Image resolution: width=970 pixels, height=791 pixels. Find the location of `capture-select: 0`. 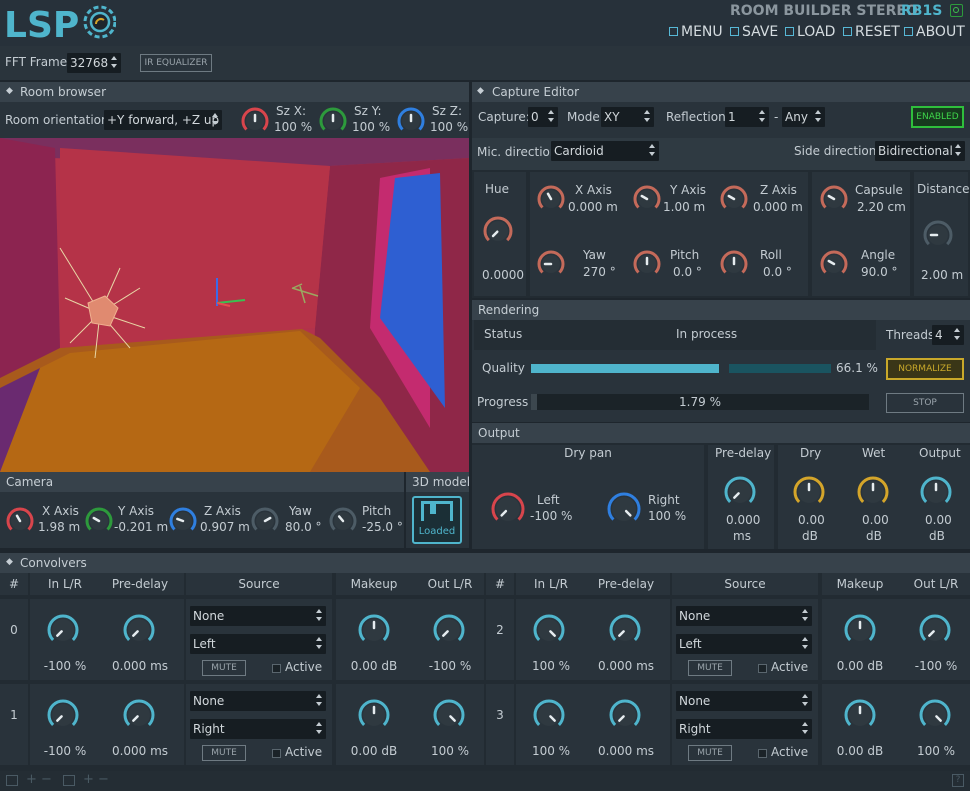

capture-select: 0 is located at coordinates (543, 117).